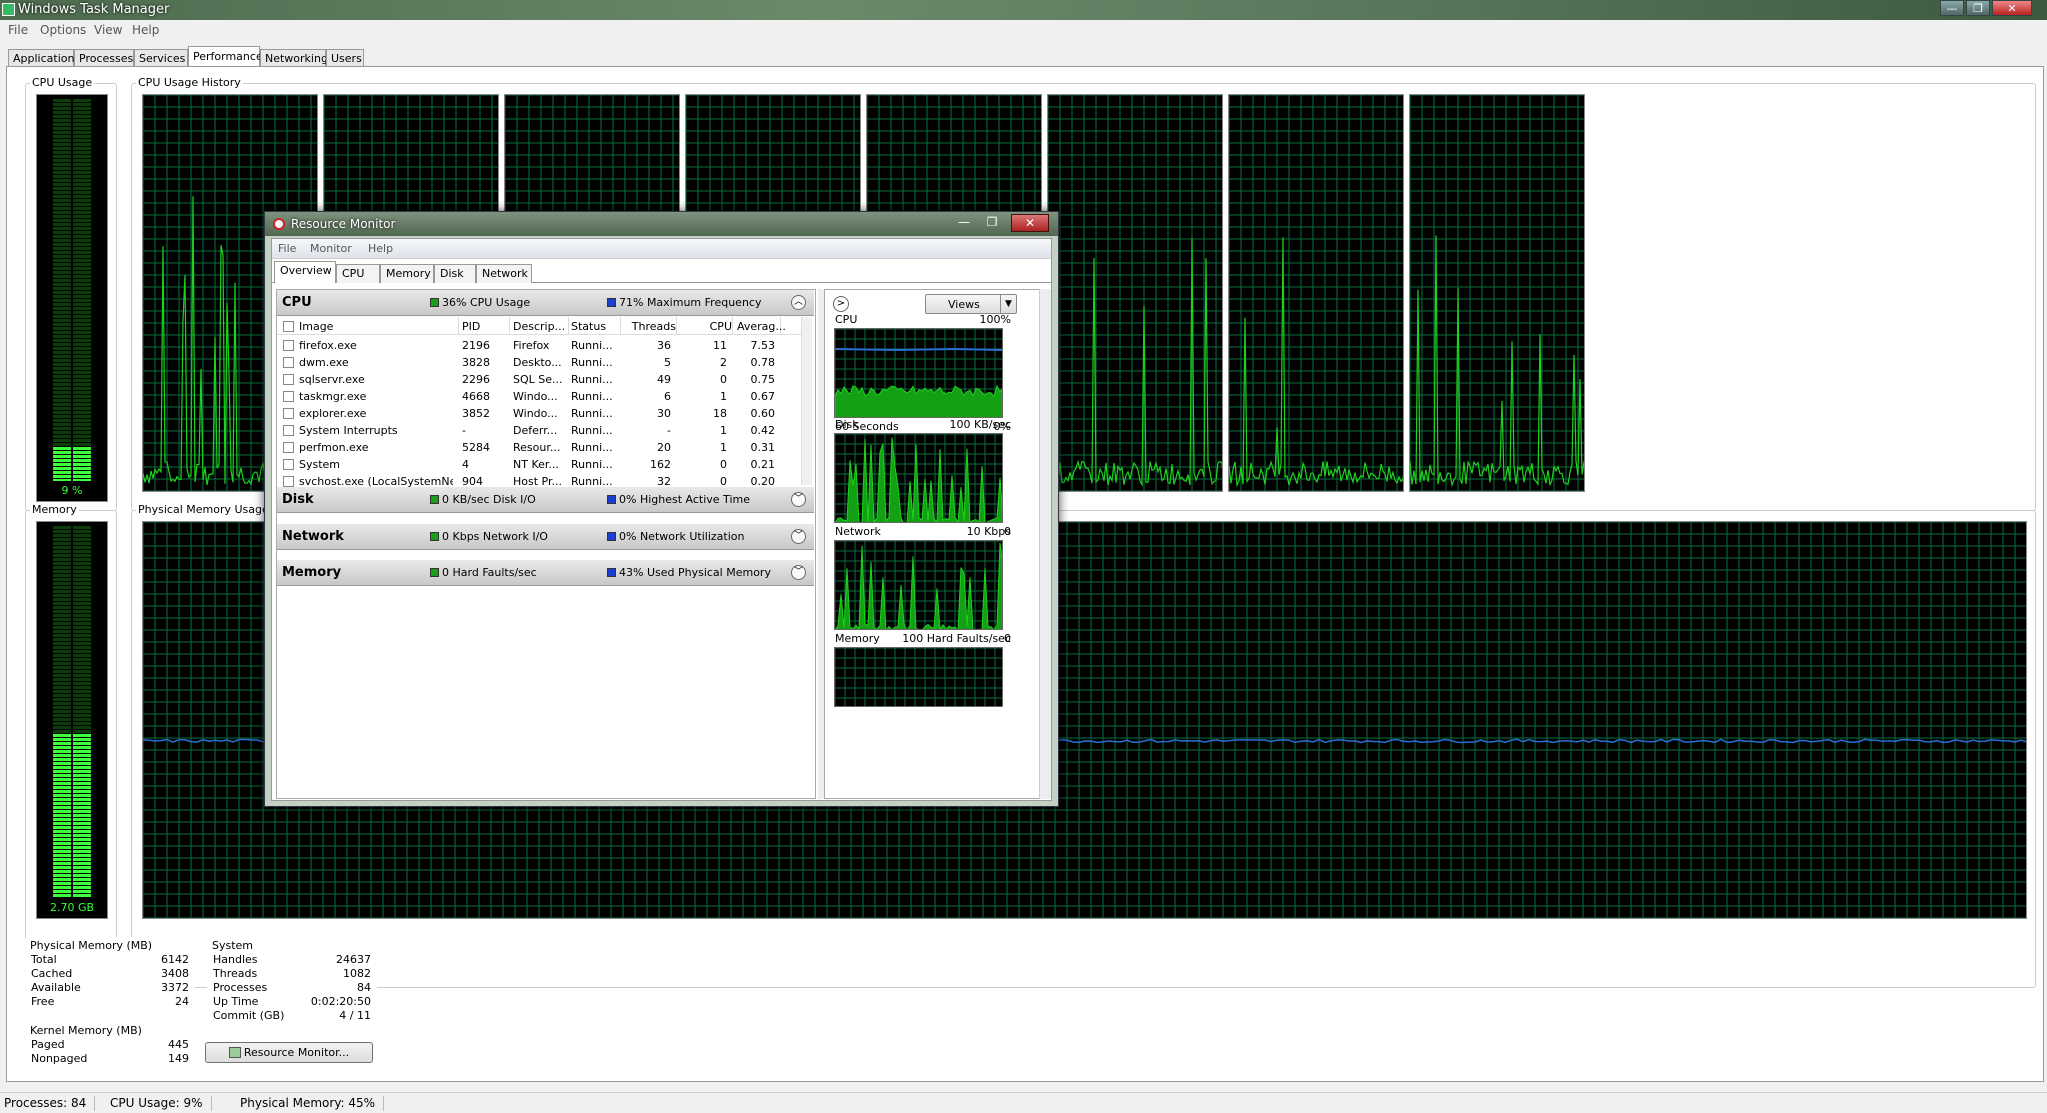  I want to click on table-cell: 0.31, so click(763, 447).